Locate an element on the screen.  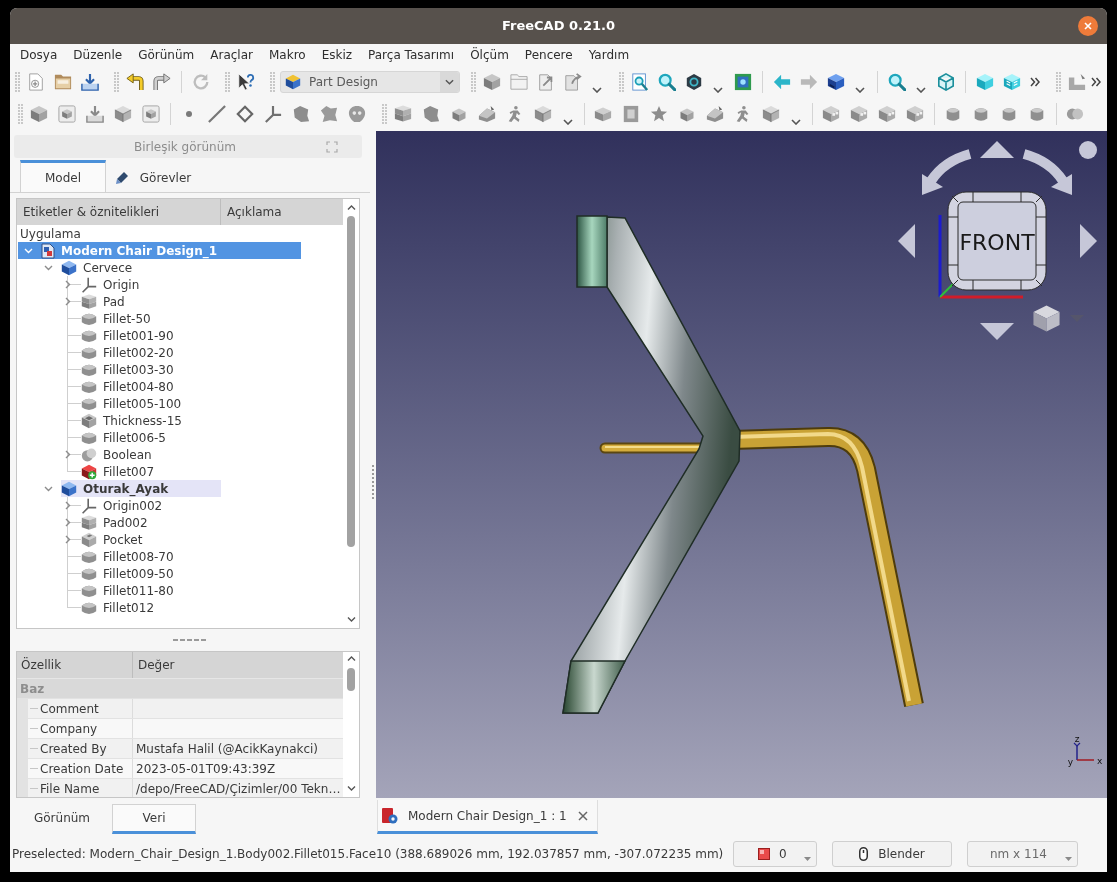
new-document-icon is located at coordinates (35, 82).